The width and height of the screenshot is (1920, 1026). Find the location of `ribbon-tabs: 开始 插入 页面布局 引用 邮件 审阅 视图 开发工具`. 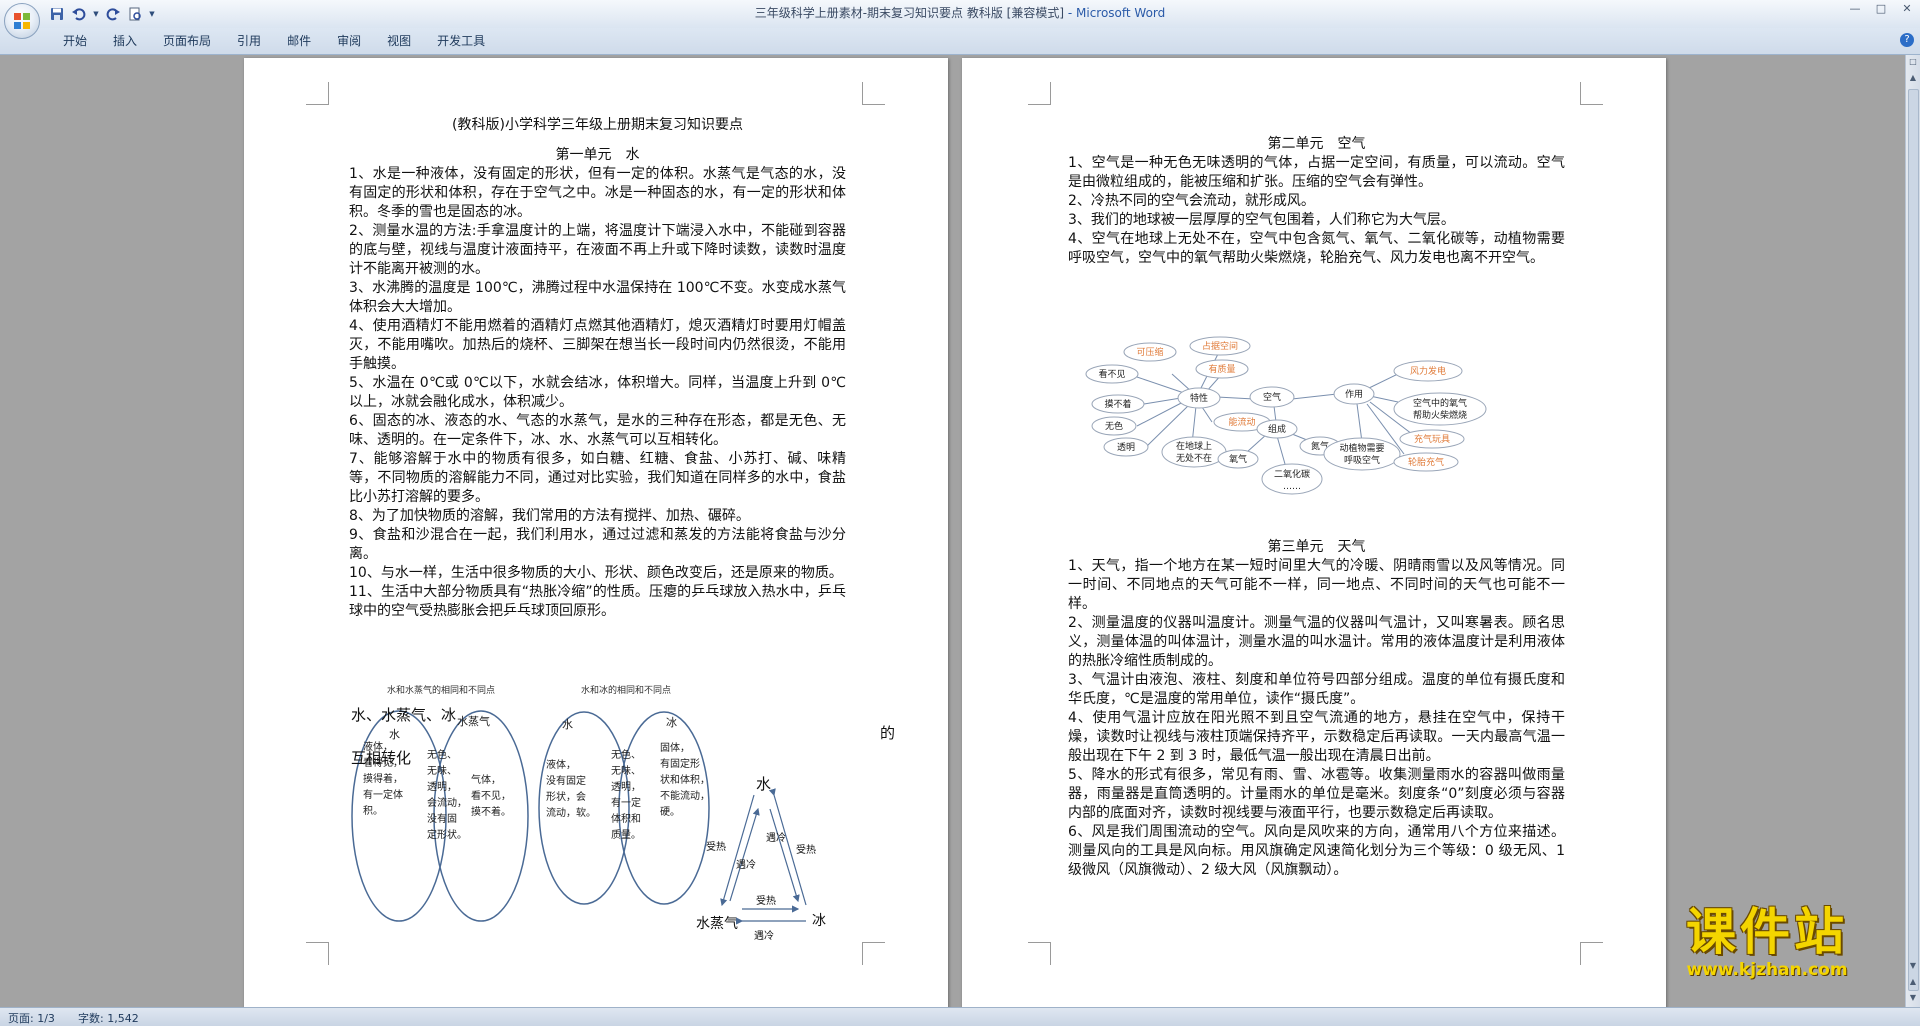

ribbon-tabs: 开始 插入 页面布局 引用 邮件 审阅 视图 开发工具 is located at coordinates (274, 41).